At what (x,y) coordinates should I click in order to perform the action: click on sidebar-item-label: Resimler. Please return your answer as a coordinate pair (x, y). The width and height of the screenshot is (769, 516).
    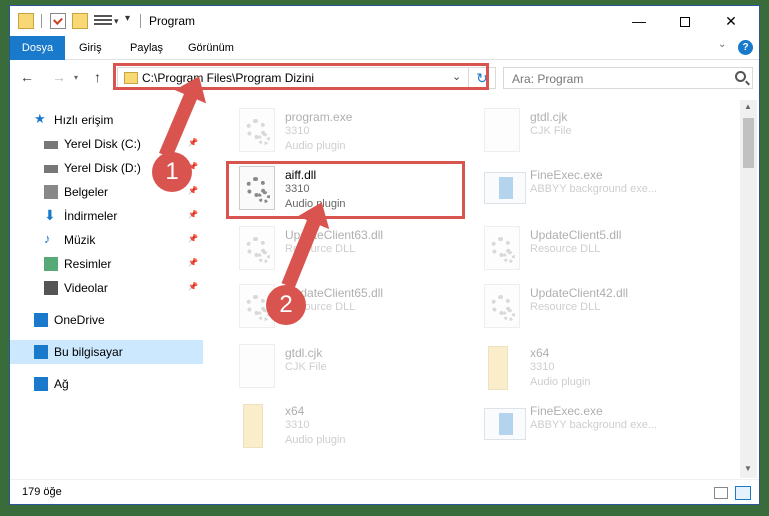
    Looking at the image, I should click on (88, 264).